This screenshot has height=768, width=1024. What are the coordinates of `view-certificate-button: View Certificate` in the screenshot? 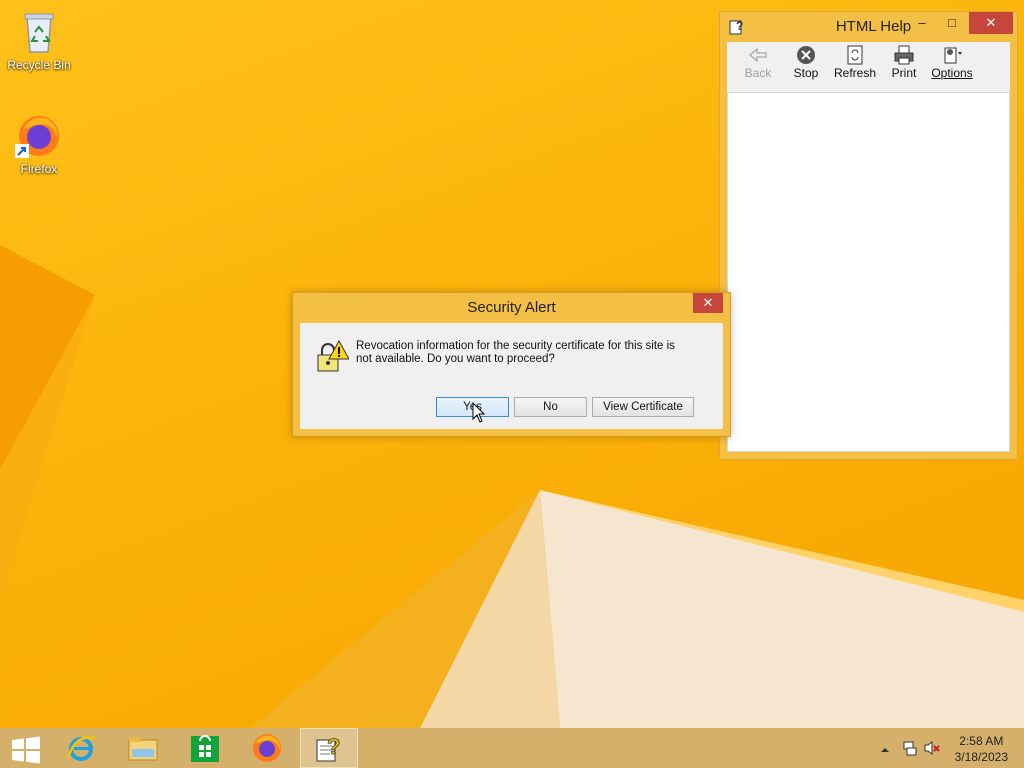 It's located at (643, 407).